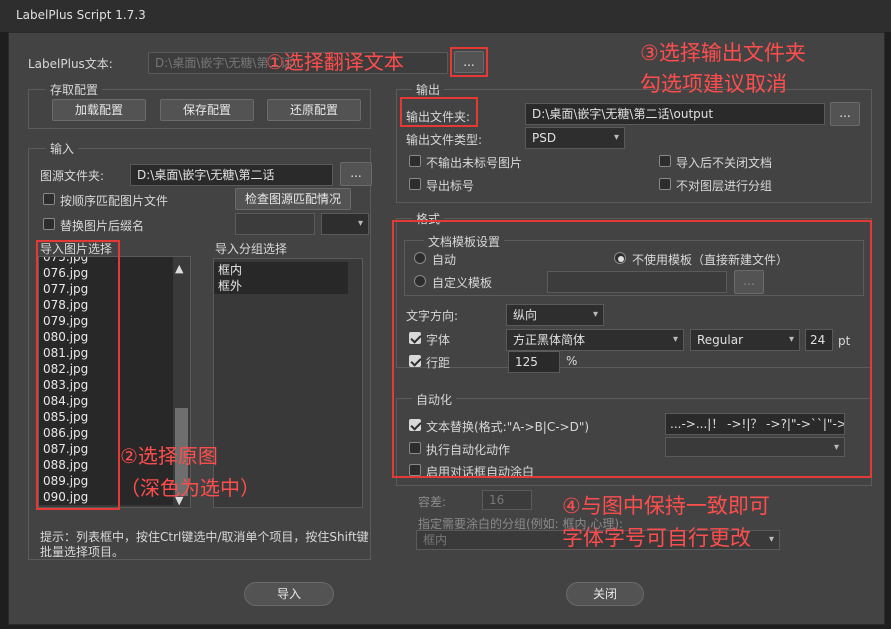  Describe the element at coordinates (114, 201) in the screenshot. I see `match-order-label: 按顺序匹配图片文件` at that location.